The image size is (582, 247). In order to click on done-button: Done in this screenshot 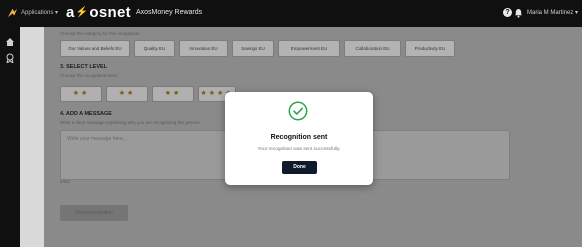, I will do `click(299, 167)`.